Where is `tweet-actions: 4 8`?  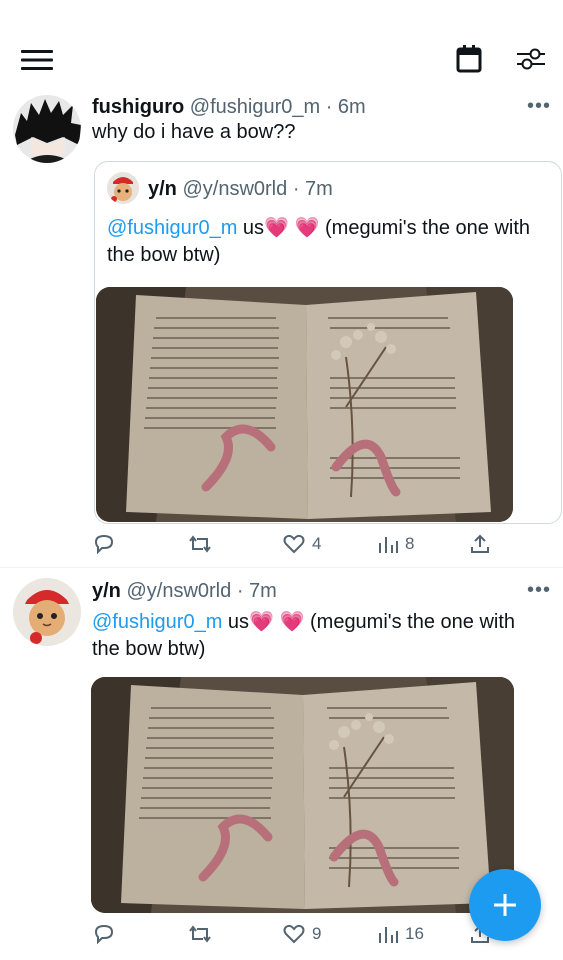 tweet-actions: 4 8 is located at coordinates (292, 546).